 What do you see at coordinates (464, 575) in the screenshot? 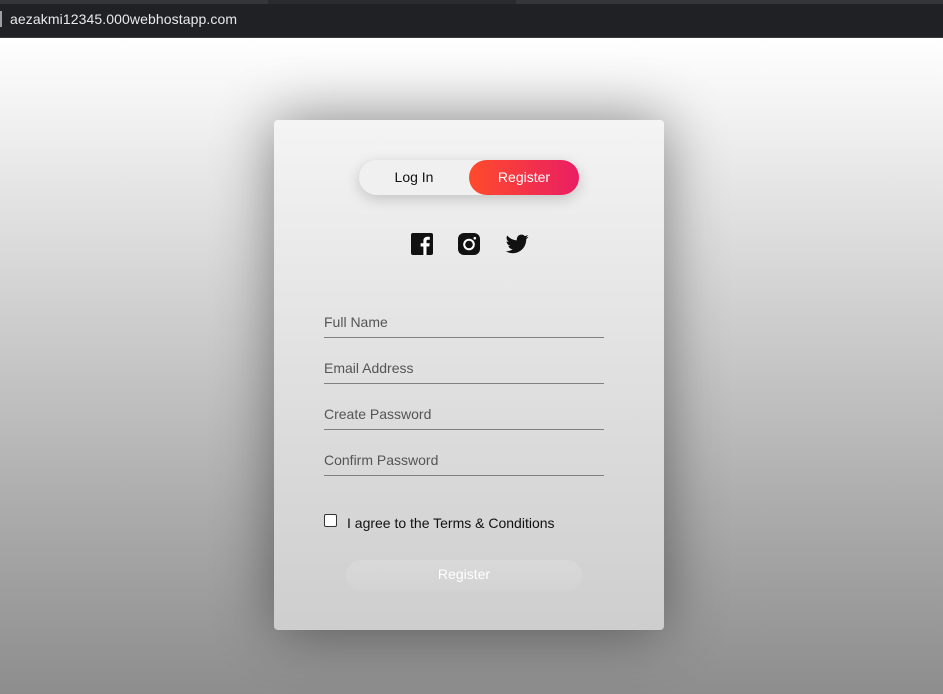
I see `register-submit-button: Register` at bounding box center [464, 575].